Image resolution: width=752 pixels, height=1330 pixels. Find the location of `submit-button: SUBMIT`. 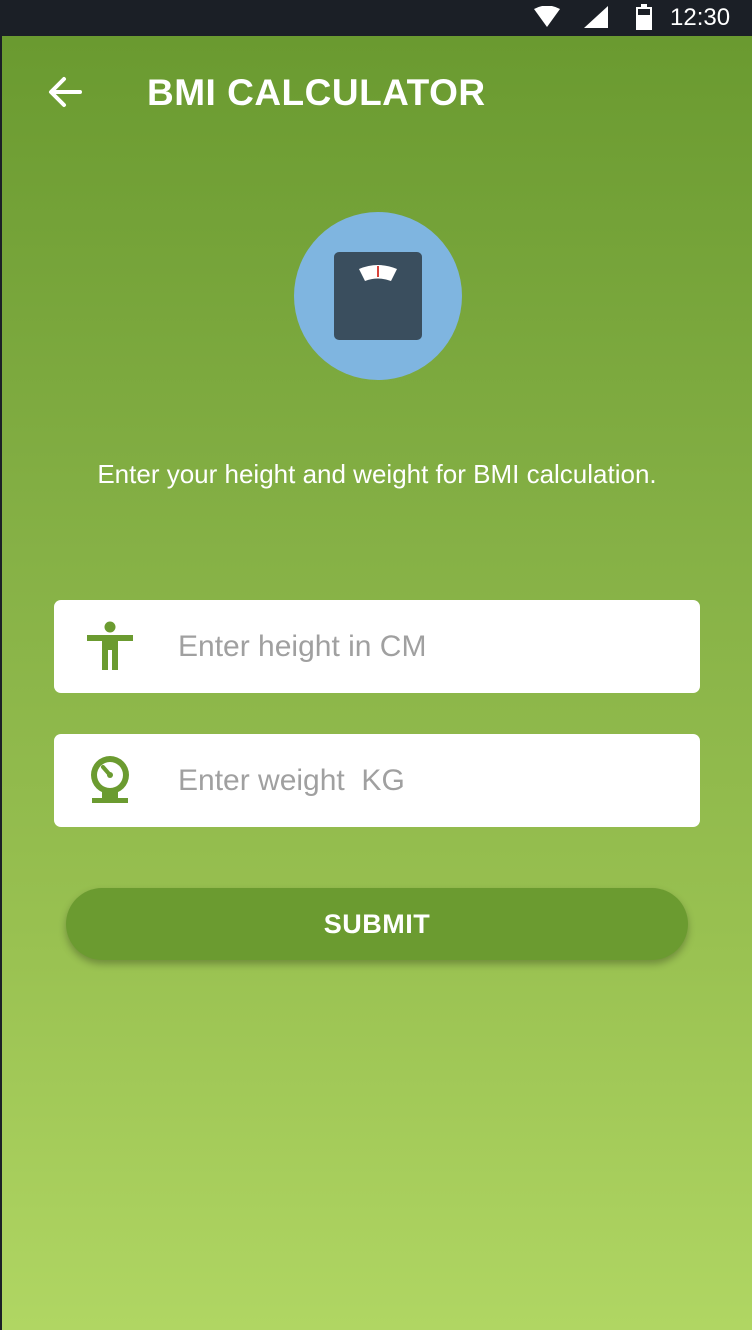

submit-button: SUBMIT is located at coordinates (377, 924).